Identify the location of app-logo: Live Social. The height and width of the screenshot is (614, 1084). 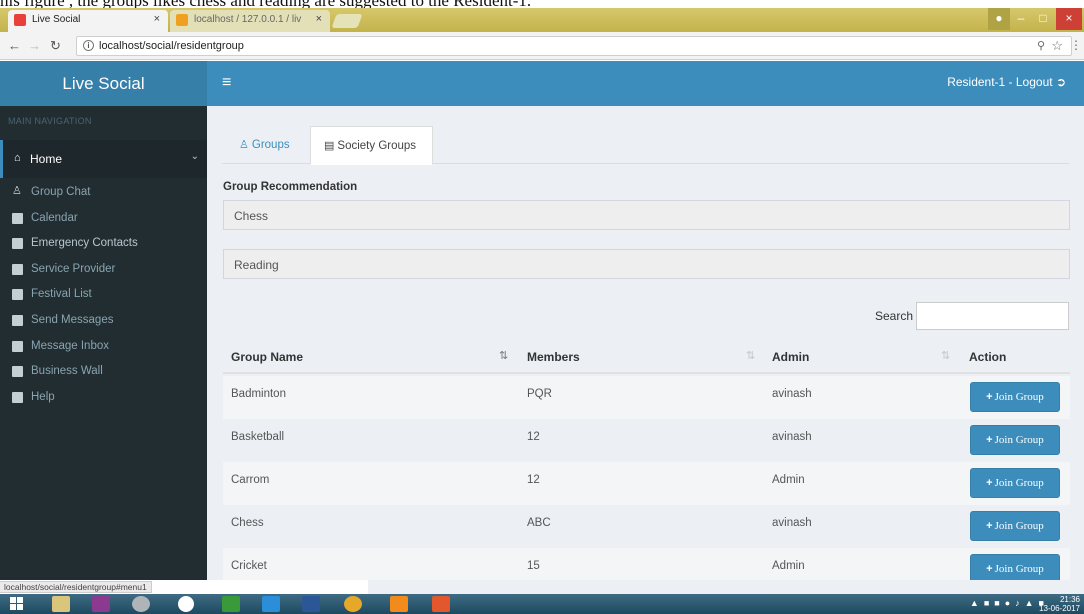
(103, 83).